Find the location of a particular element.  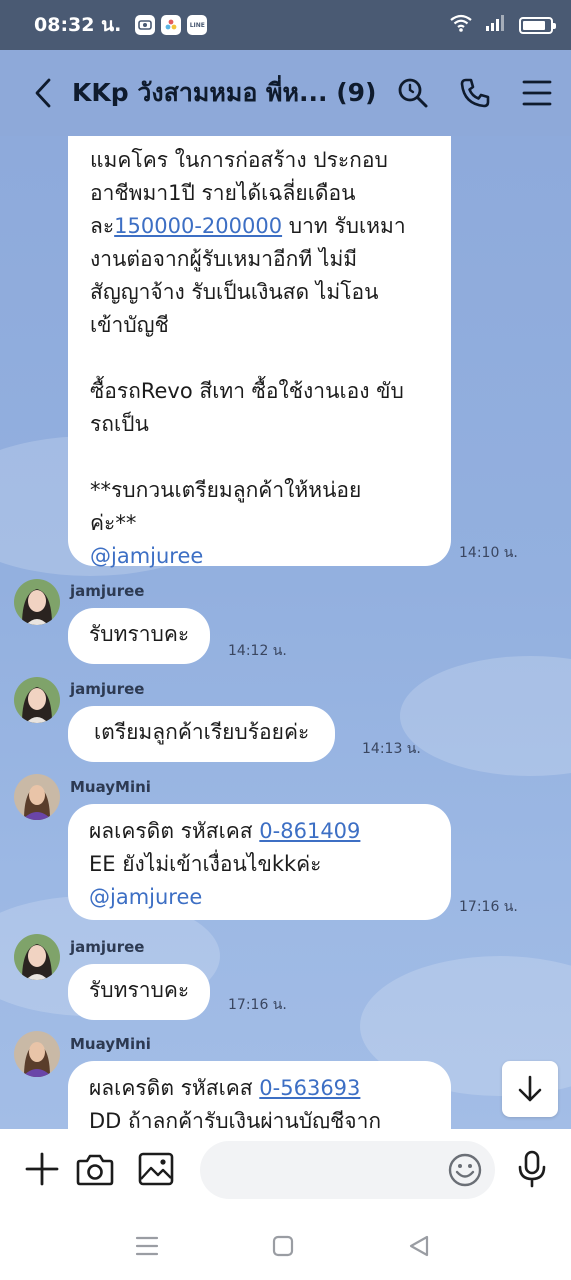

chat-header: KKp วังสามหมอ พี่ห... (9) is located at coordinates (285, 93).